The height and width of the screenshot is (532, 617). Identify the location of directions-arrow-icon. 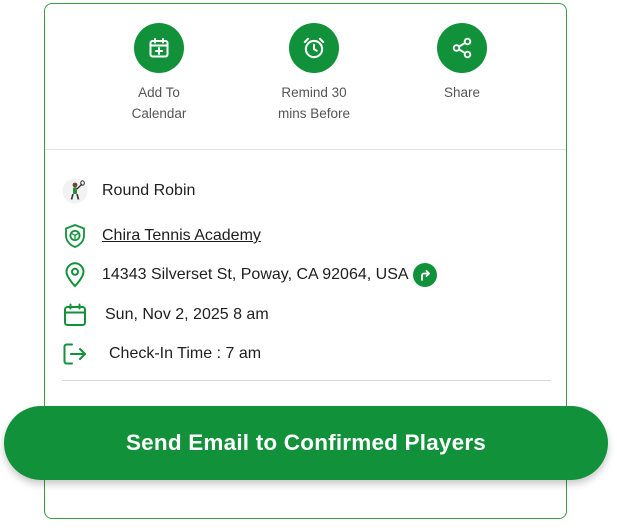
(425, 275).